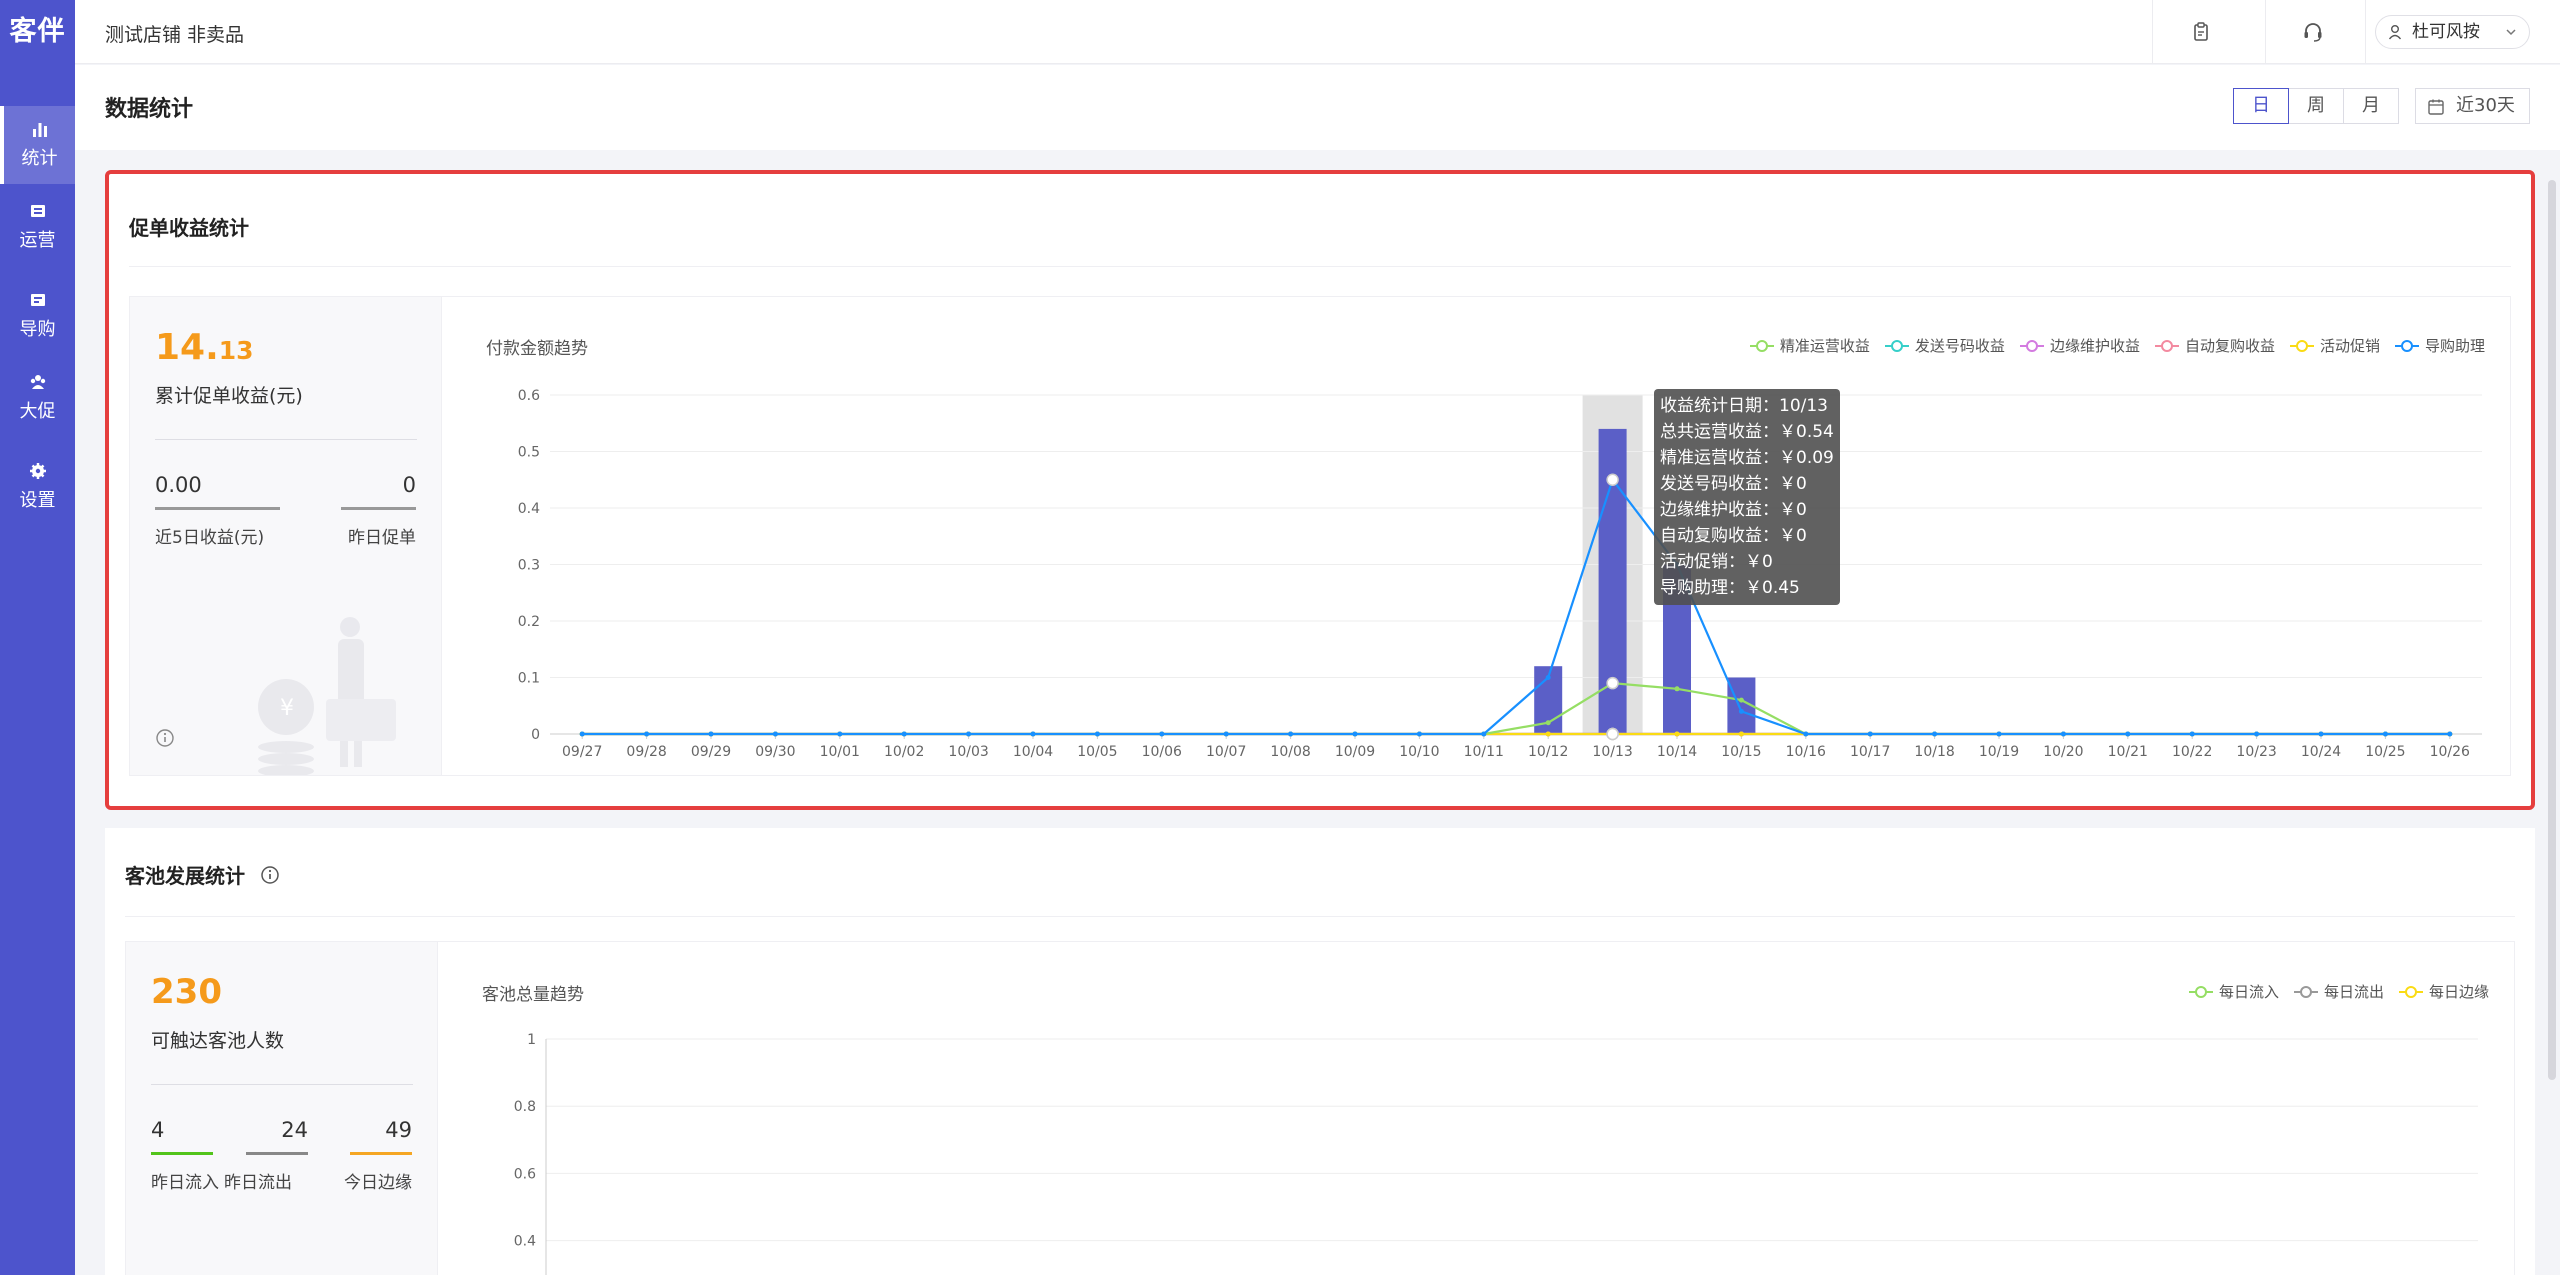  What do you see at coordinates (2395, 32) in the screenshot?
I see `user-icon` at bounding box center [2395, 32].